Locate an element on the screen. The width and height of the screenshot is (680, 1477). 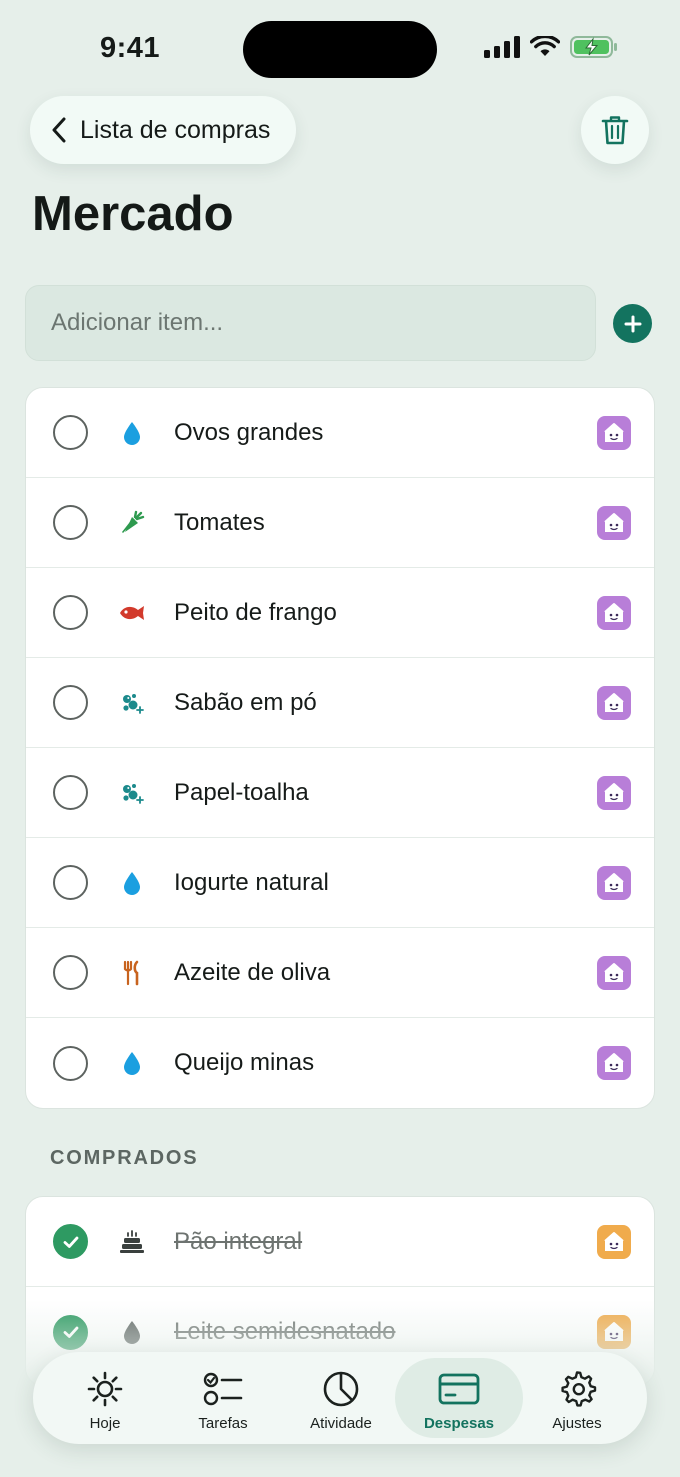
tab-label: Despesas is located at coordinates (459, 1423).